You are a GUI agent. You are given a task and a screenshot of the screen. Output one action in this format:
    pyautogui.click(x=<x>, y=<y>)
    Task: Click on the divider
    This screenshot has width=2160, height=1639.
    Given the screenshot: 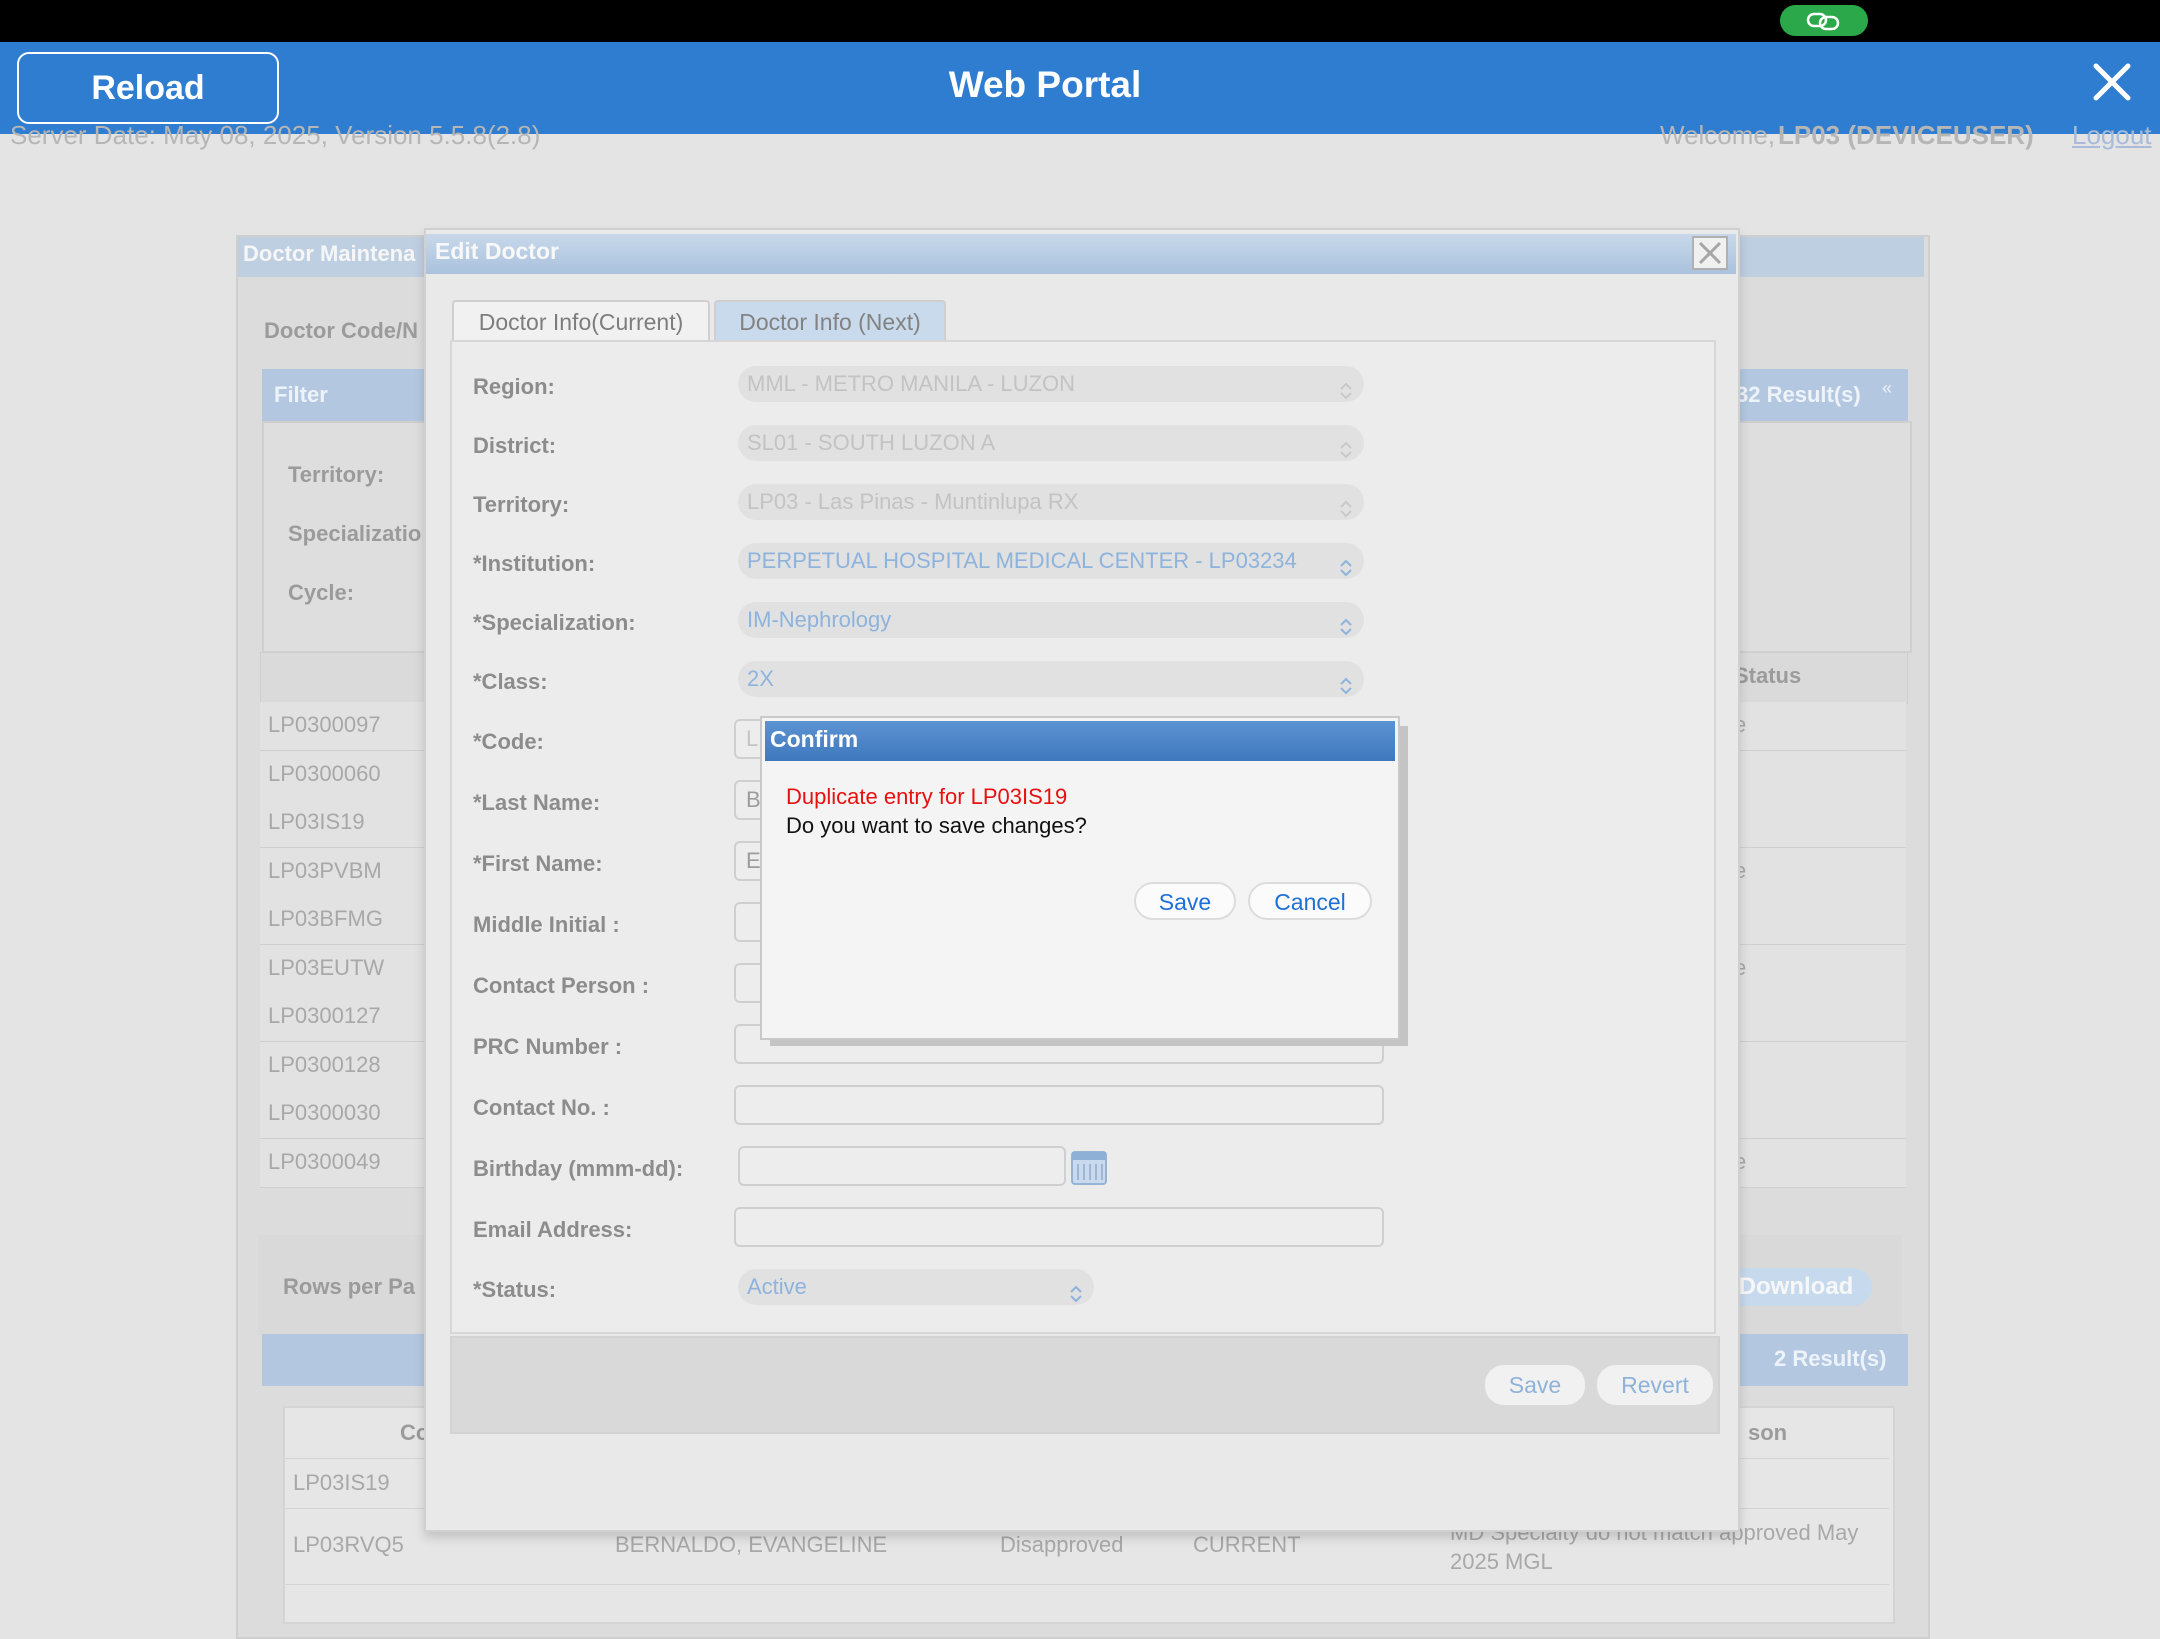 What is the action you would take?
    pyautogui.click(x=1087, y=1584)
    